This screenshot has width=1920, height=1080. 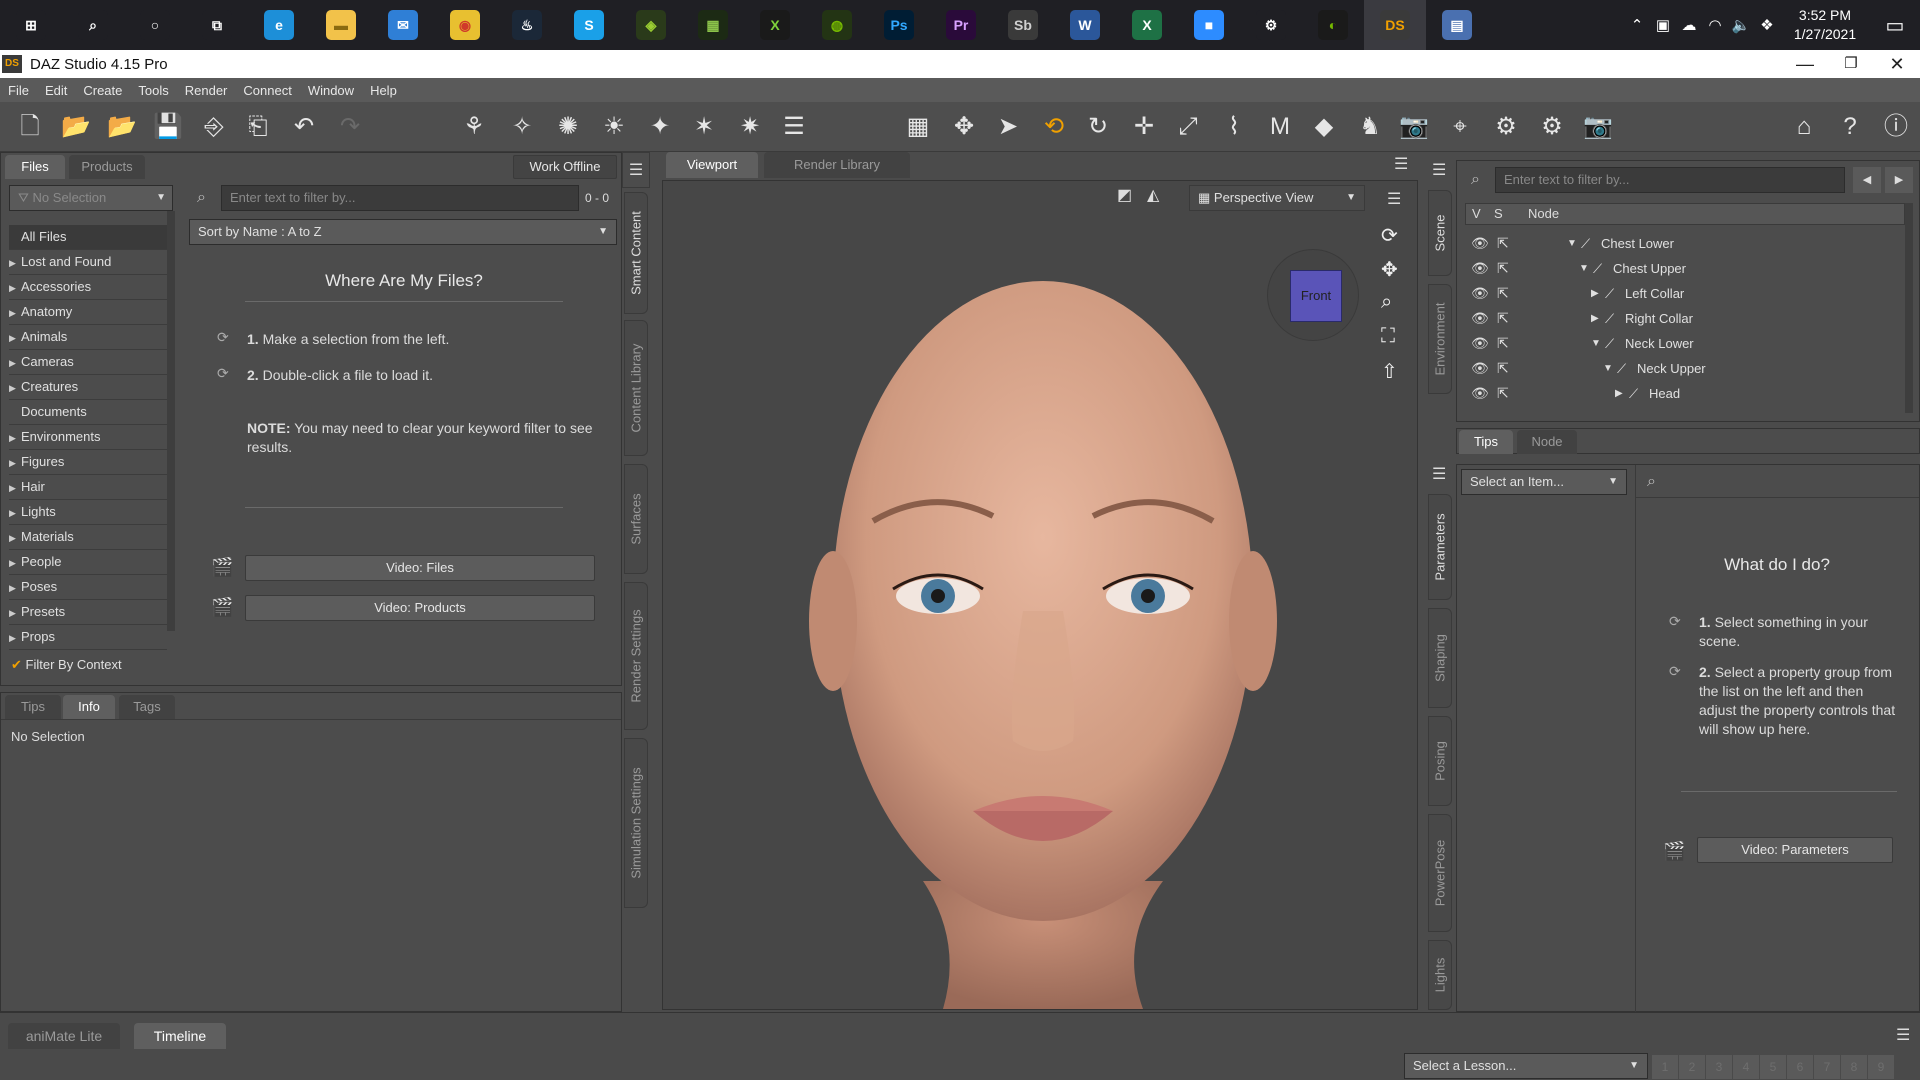 What do you see at coordinates (420, 608) in the screenshot?
I see `video-products-button: Video: Products` at bounding box center [420, 608].